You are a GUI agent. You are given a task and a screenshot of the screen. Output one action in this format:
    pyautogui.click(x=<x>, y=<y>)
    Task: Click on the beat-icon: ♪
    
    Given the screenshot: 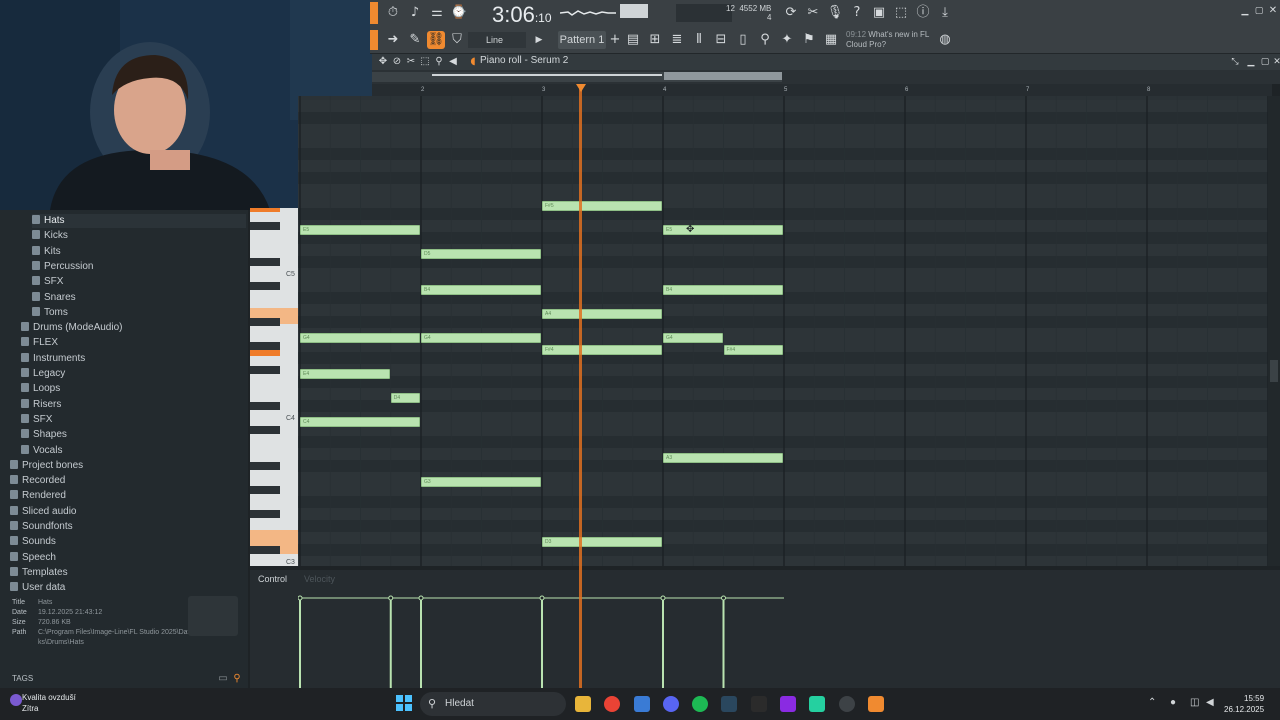 What is the action you would take?
    pyautogui.click(x=415, y=13)
    